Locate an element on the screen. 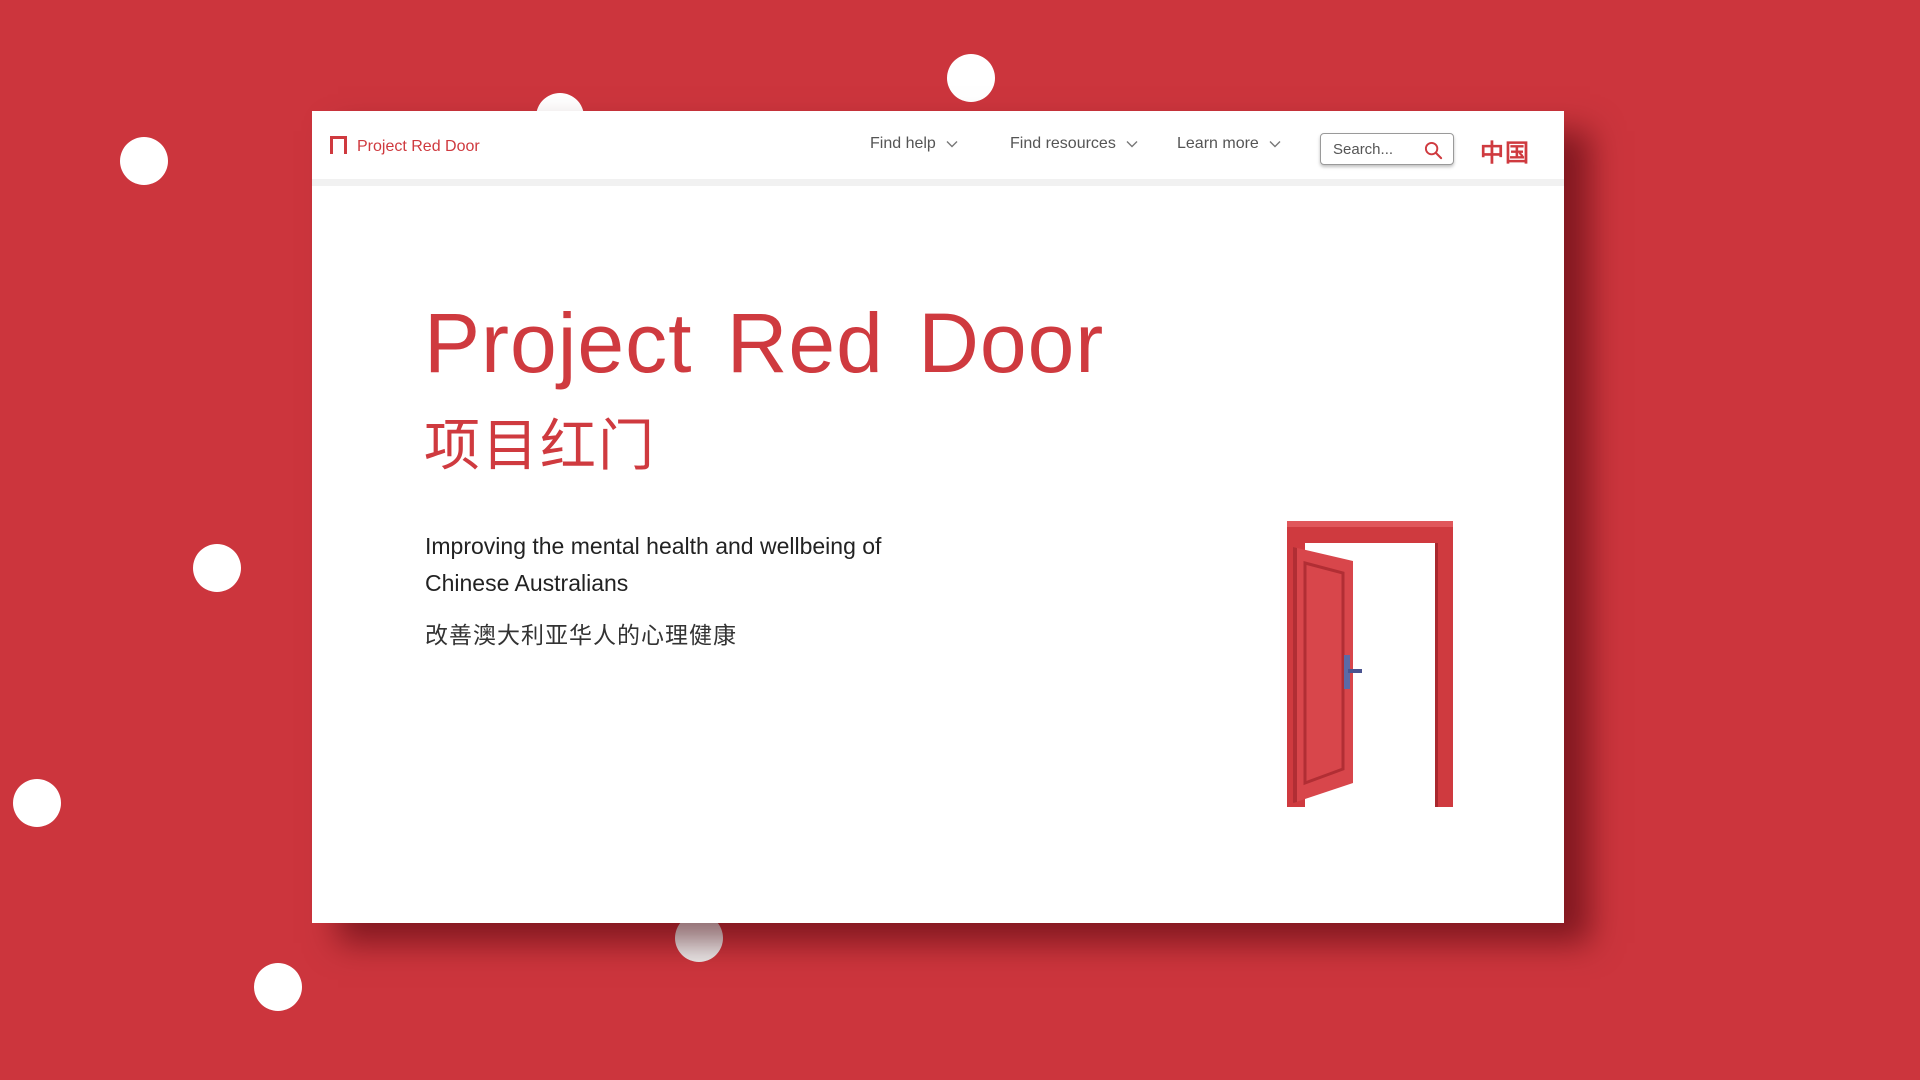 The width and height of the screenshot is (1920, 1080). hero-title-chinese: 项目红门 is located at coordinates (540, 445).